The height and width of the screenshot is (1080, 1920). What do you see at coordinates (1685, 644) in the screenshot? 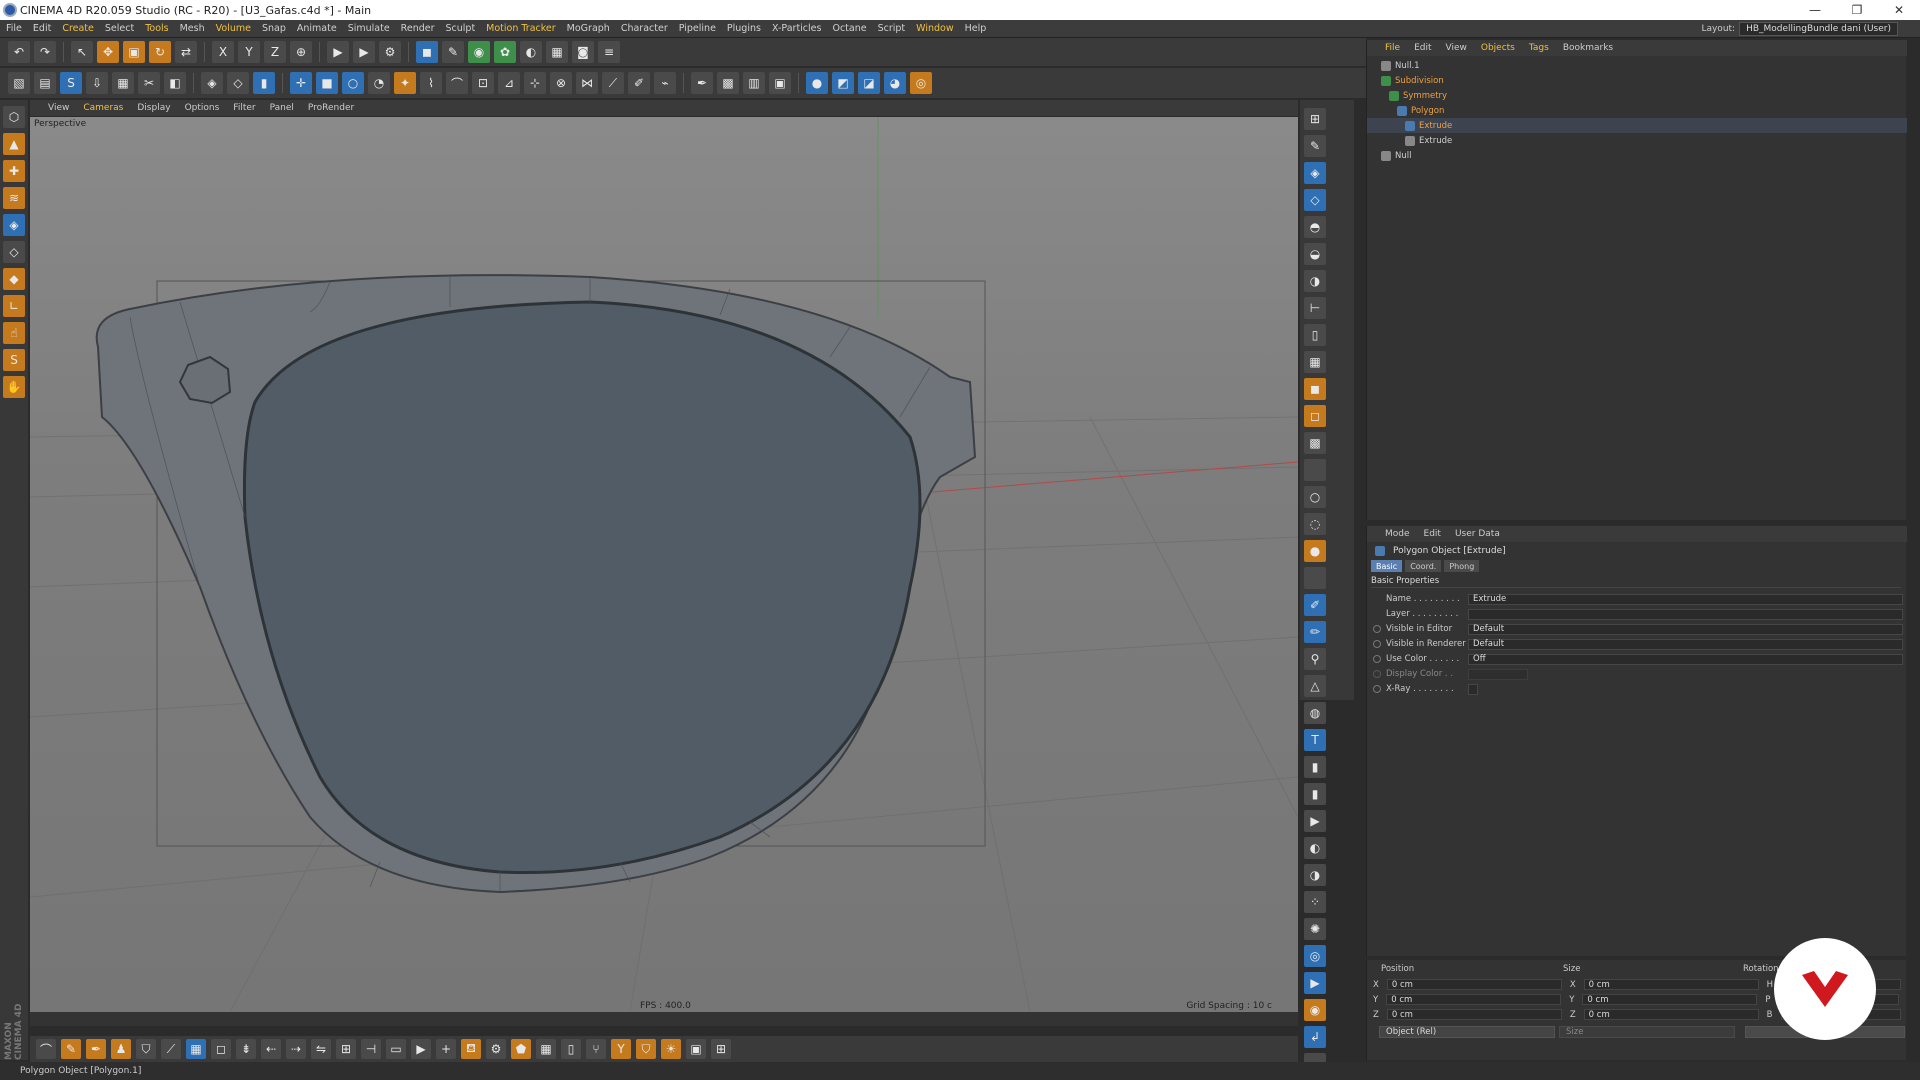
I see `visible-in-renderer-dropdown: Default` at bounding box center [1685, 644].